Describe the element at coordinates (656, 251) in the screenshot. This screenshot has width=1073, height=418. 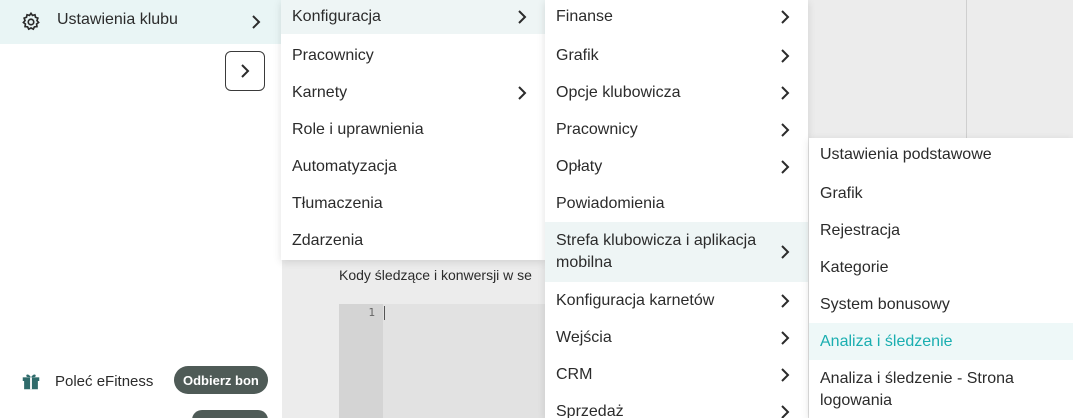
I see `menu-item-label: Strefa klubowicza i aplikacja mobilna` at that location.